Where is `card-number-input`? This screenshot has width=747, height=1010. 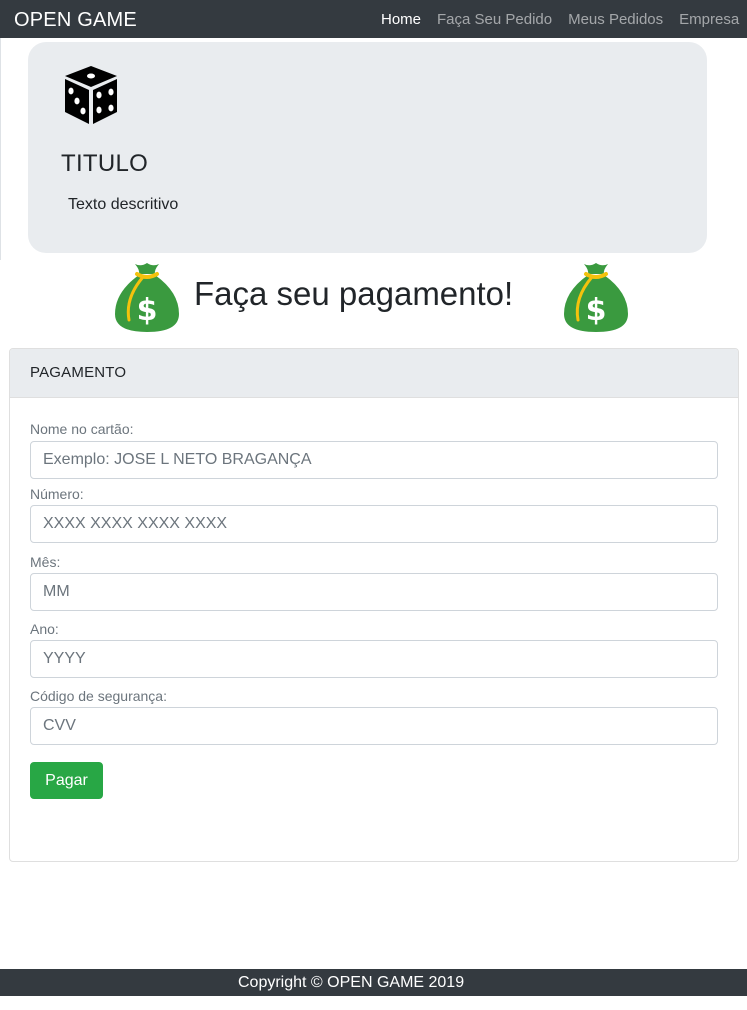
card-number-input is located at coordinates (374, 524).